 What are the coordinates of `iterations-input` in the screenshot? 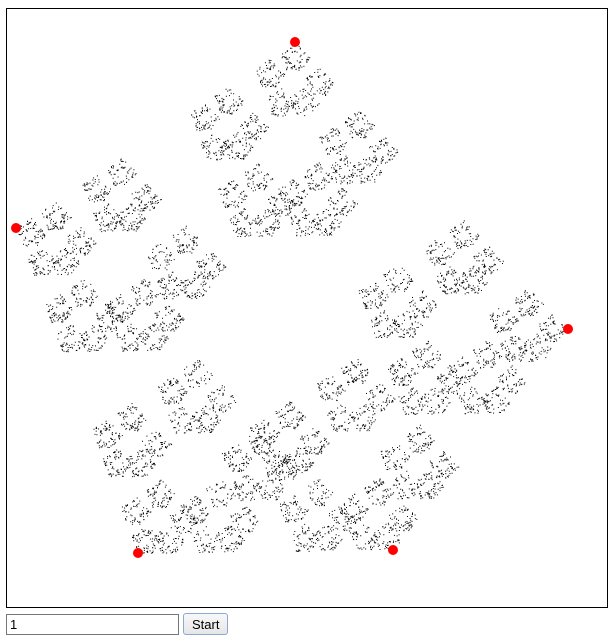 It's located at (92, 624).